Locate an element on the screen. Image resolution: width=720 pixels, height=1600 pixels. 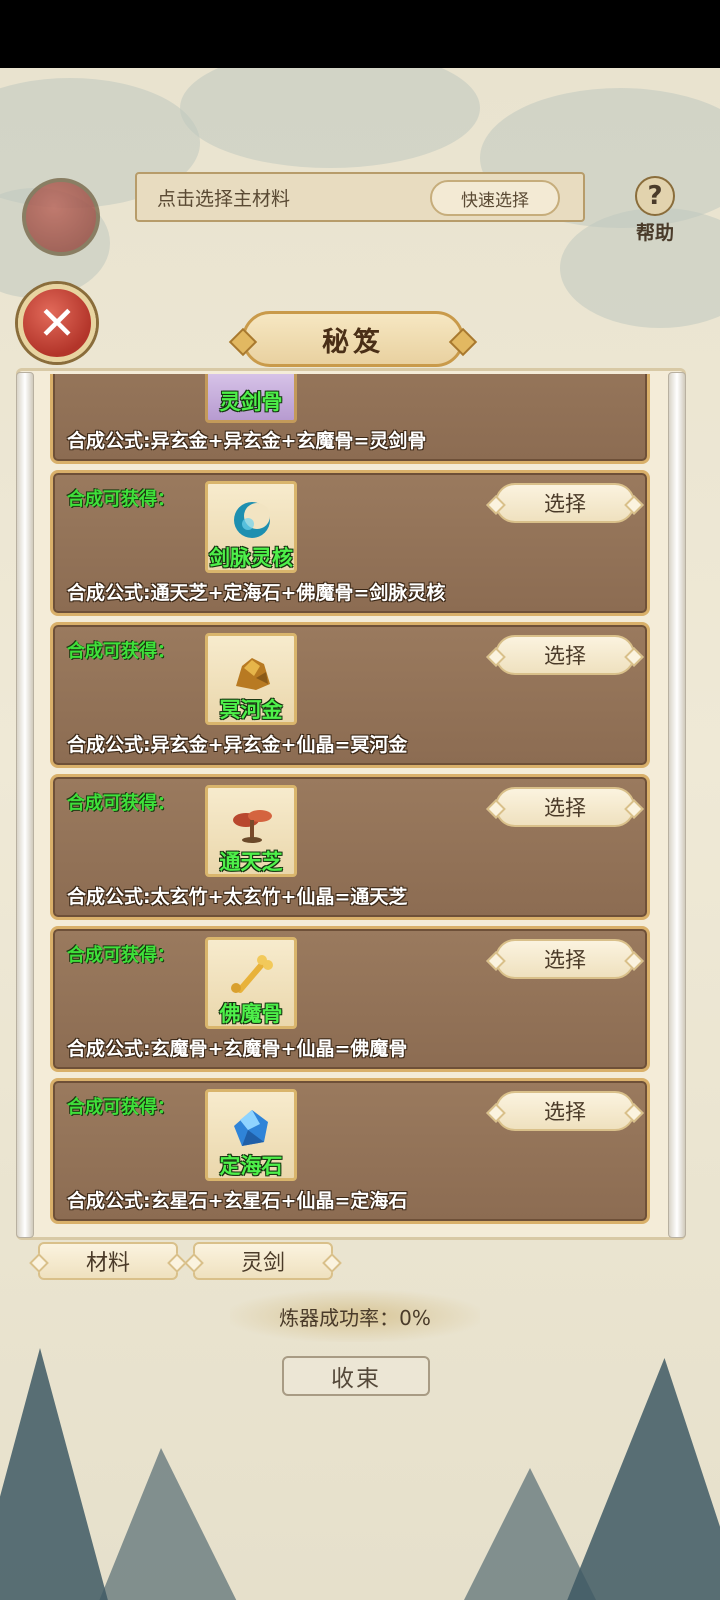
popup-title: 秘笈 is located at coordinates (353, 339).